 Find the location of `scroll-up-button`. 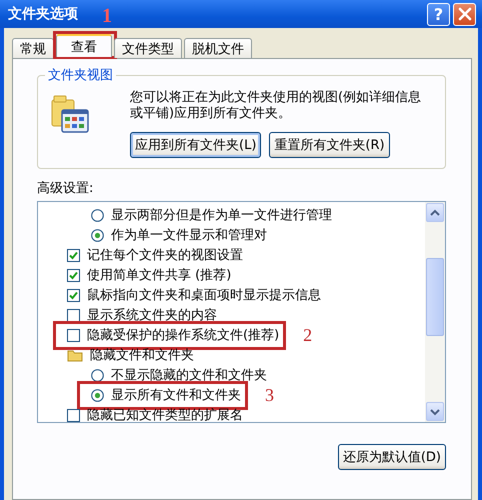

scroll-up-button is located at coordinates (435, 212).